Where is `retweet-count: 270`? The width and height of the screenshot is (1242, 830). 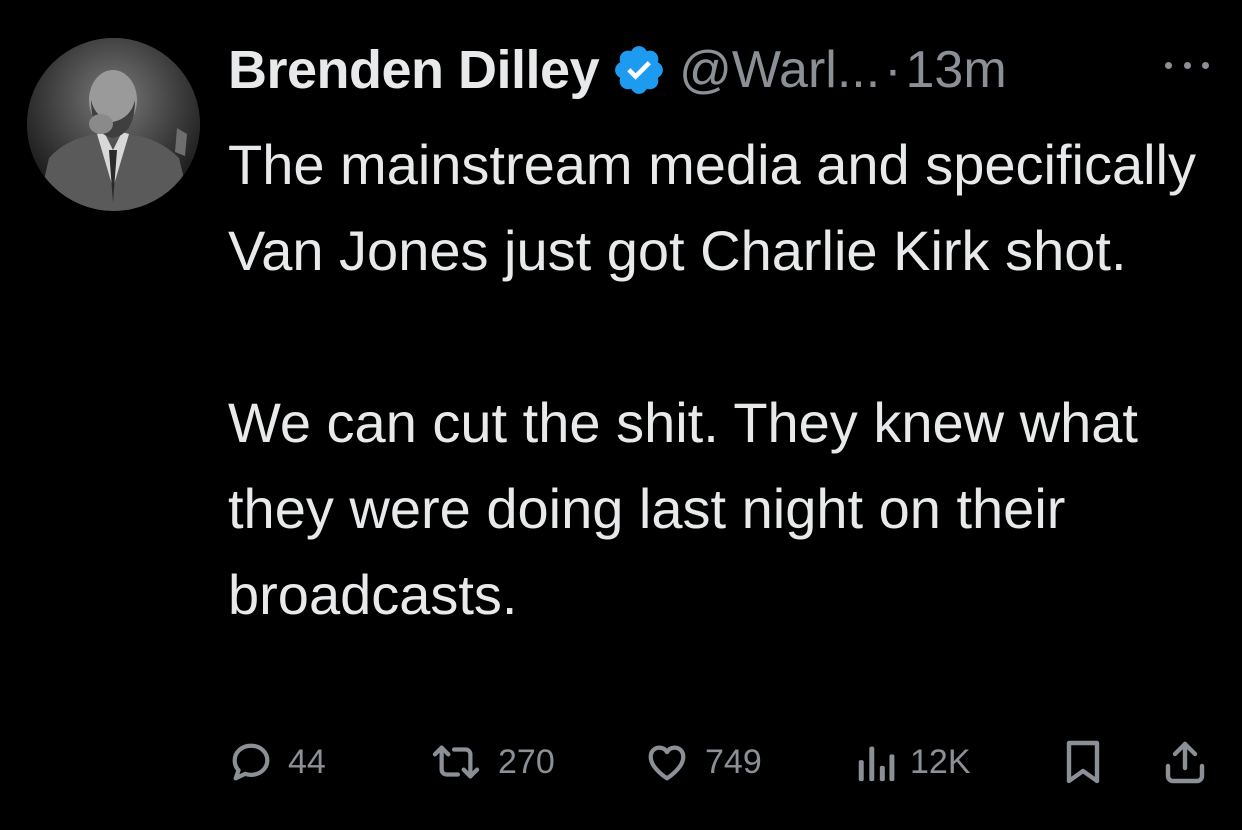
retweet-count: 270 is located at coordinates (526, 761).